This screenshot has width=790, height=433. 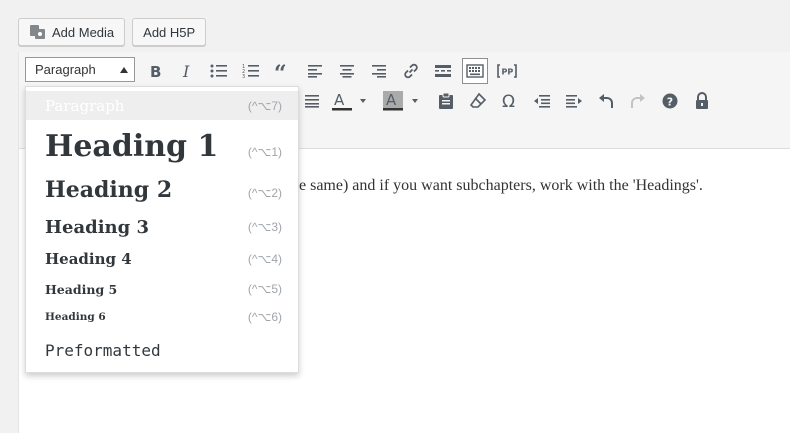 I want to click on background-color-button: A, so click(x=403, y=101).